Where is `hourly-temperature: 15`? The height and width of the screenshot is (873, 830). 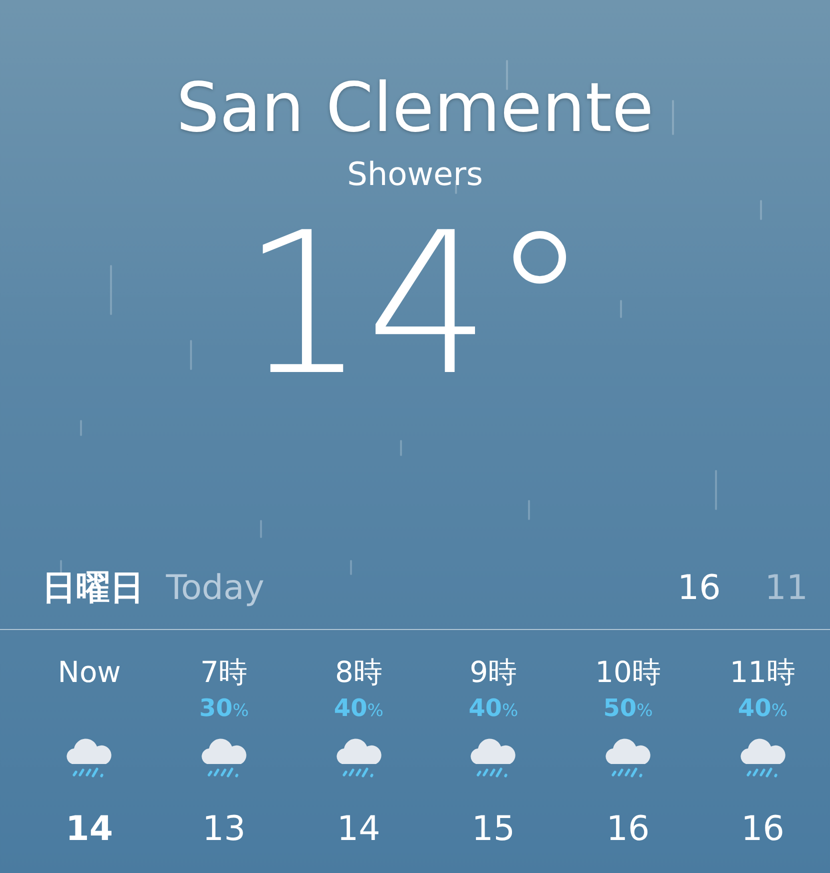
hourly-temperature: 15 is located at coordinates (493, 830).